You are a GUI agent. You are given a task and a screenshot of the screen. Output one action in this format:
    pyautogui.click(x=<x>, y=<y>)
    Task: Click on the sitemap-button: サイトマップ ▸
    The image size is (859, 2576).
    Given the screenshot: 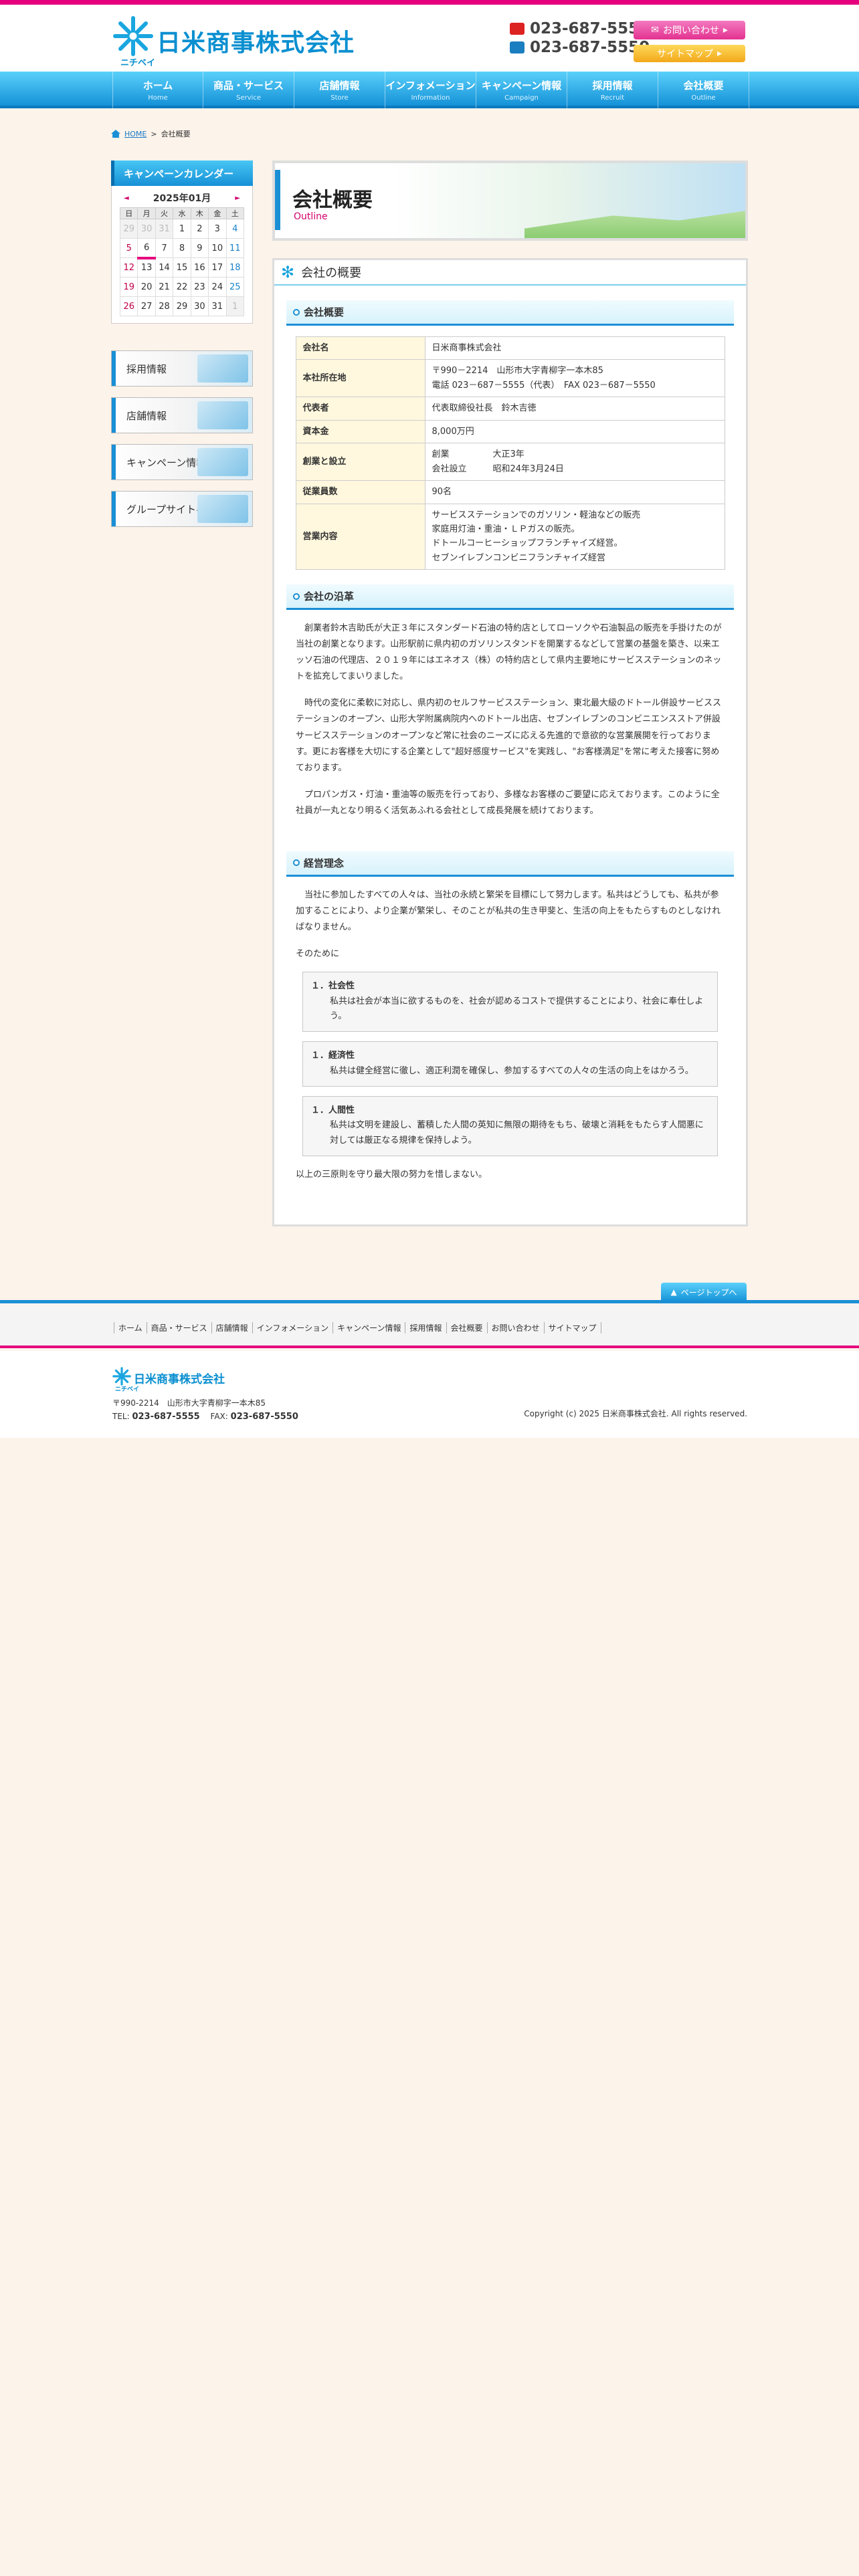 What is the action you would take?
    pyautogui.click(x=689, y=54)
    